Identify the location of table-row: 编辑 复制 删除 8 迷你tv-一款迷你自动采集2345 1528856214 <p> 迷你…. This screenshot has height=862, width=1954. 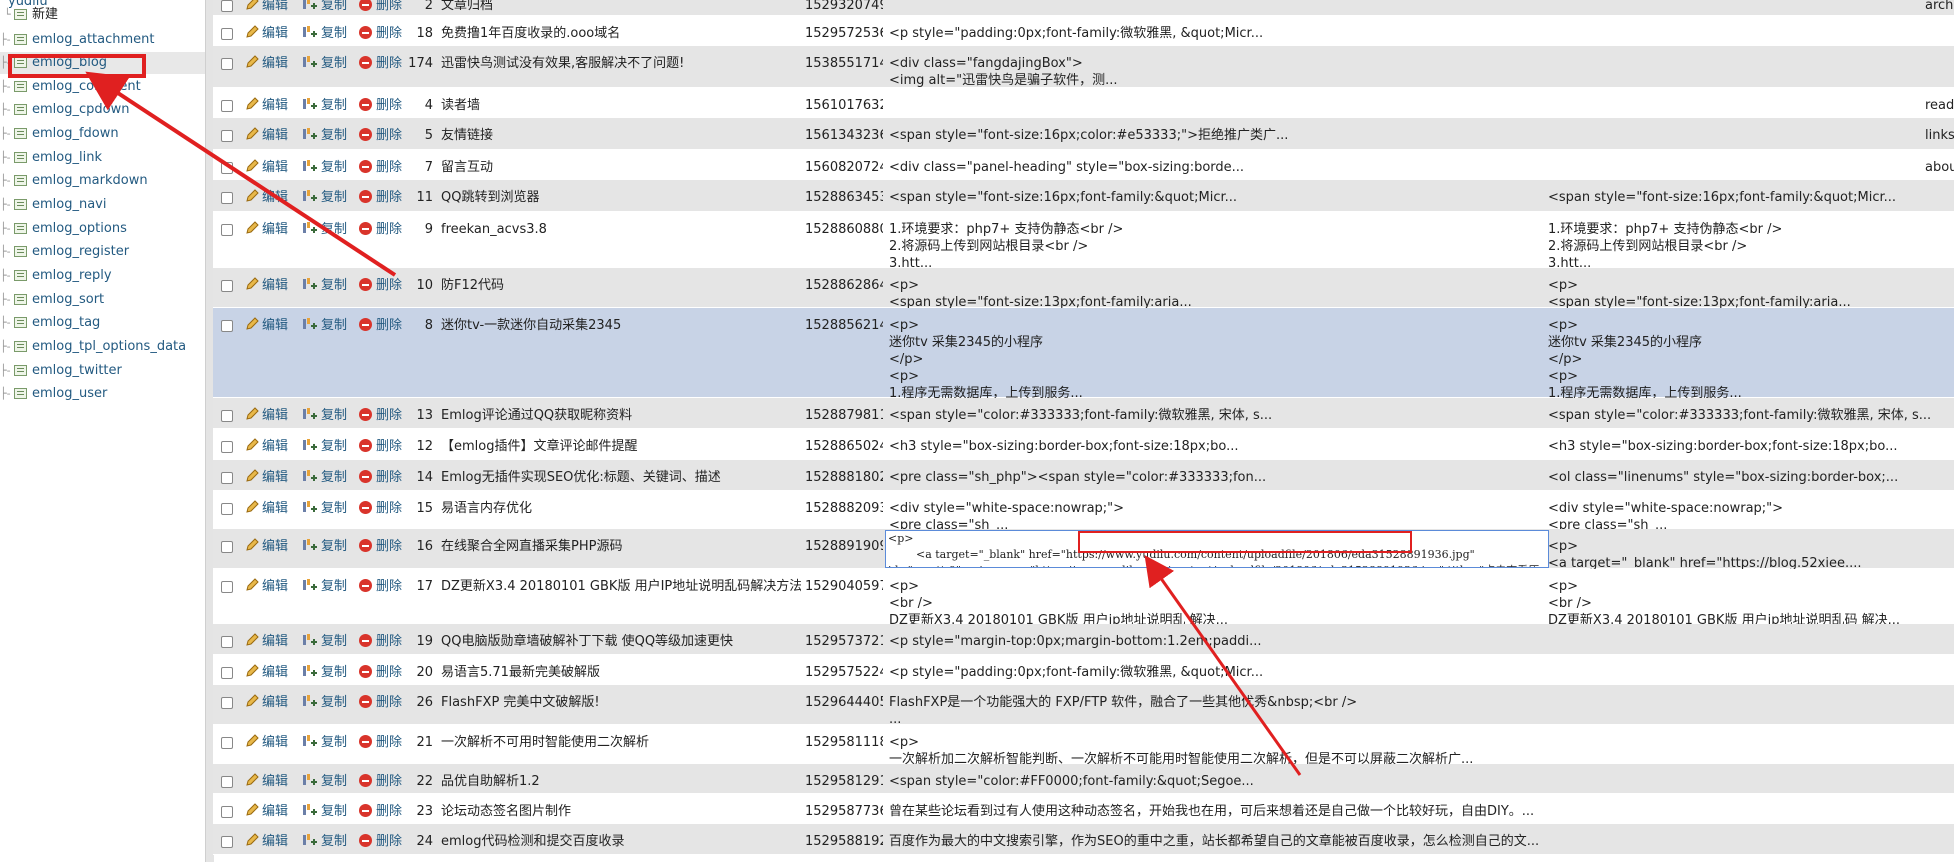
(1083, 354).